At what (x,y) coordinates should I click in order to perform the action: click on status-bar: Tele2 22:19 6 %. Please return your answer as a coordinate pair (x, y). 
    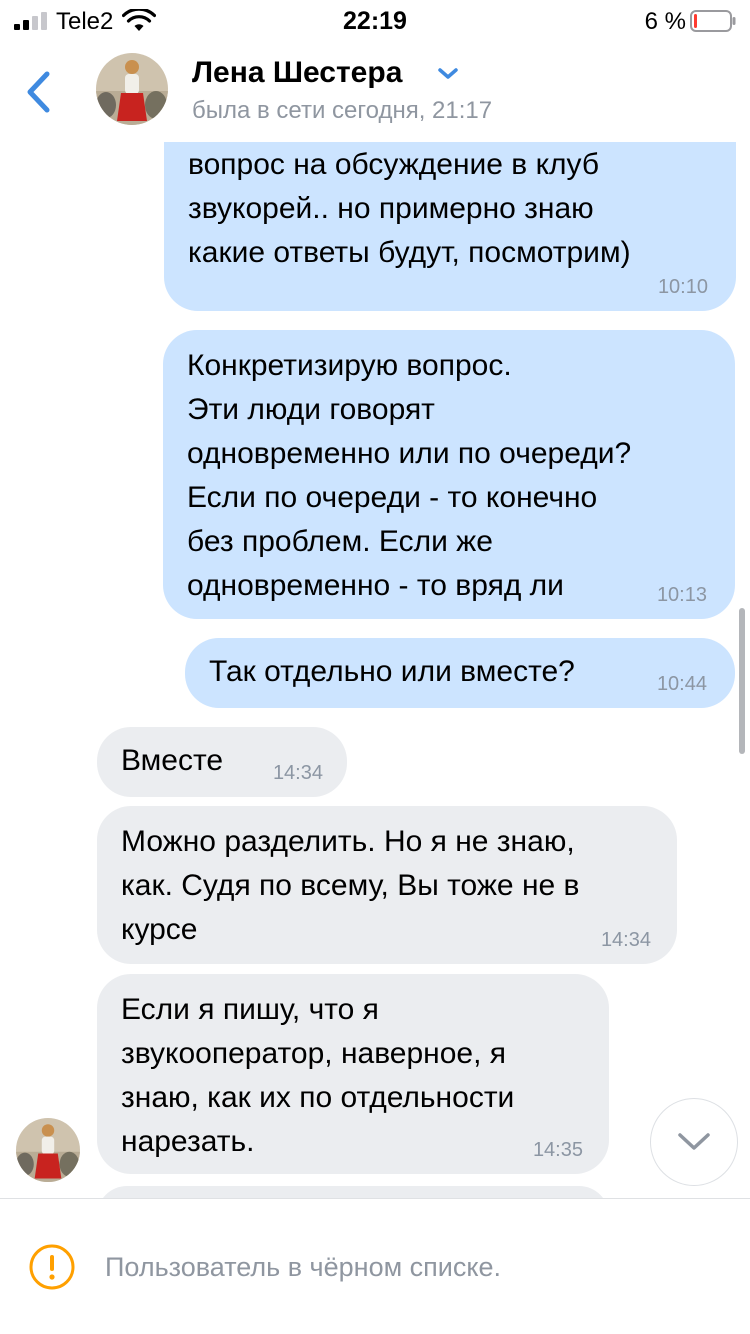
    Looking at the image, I should click on (375, 21).